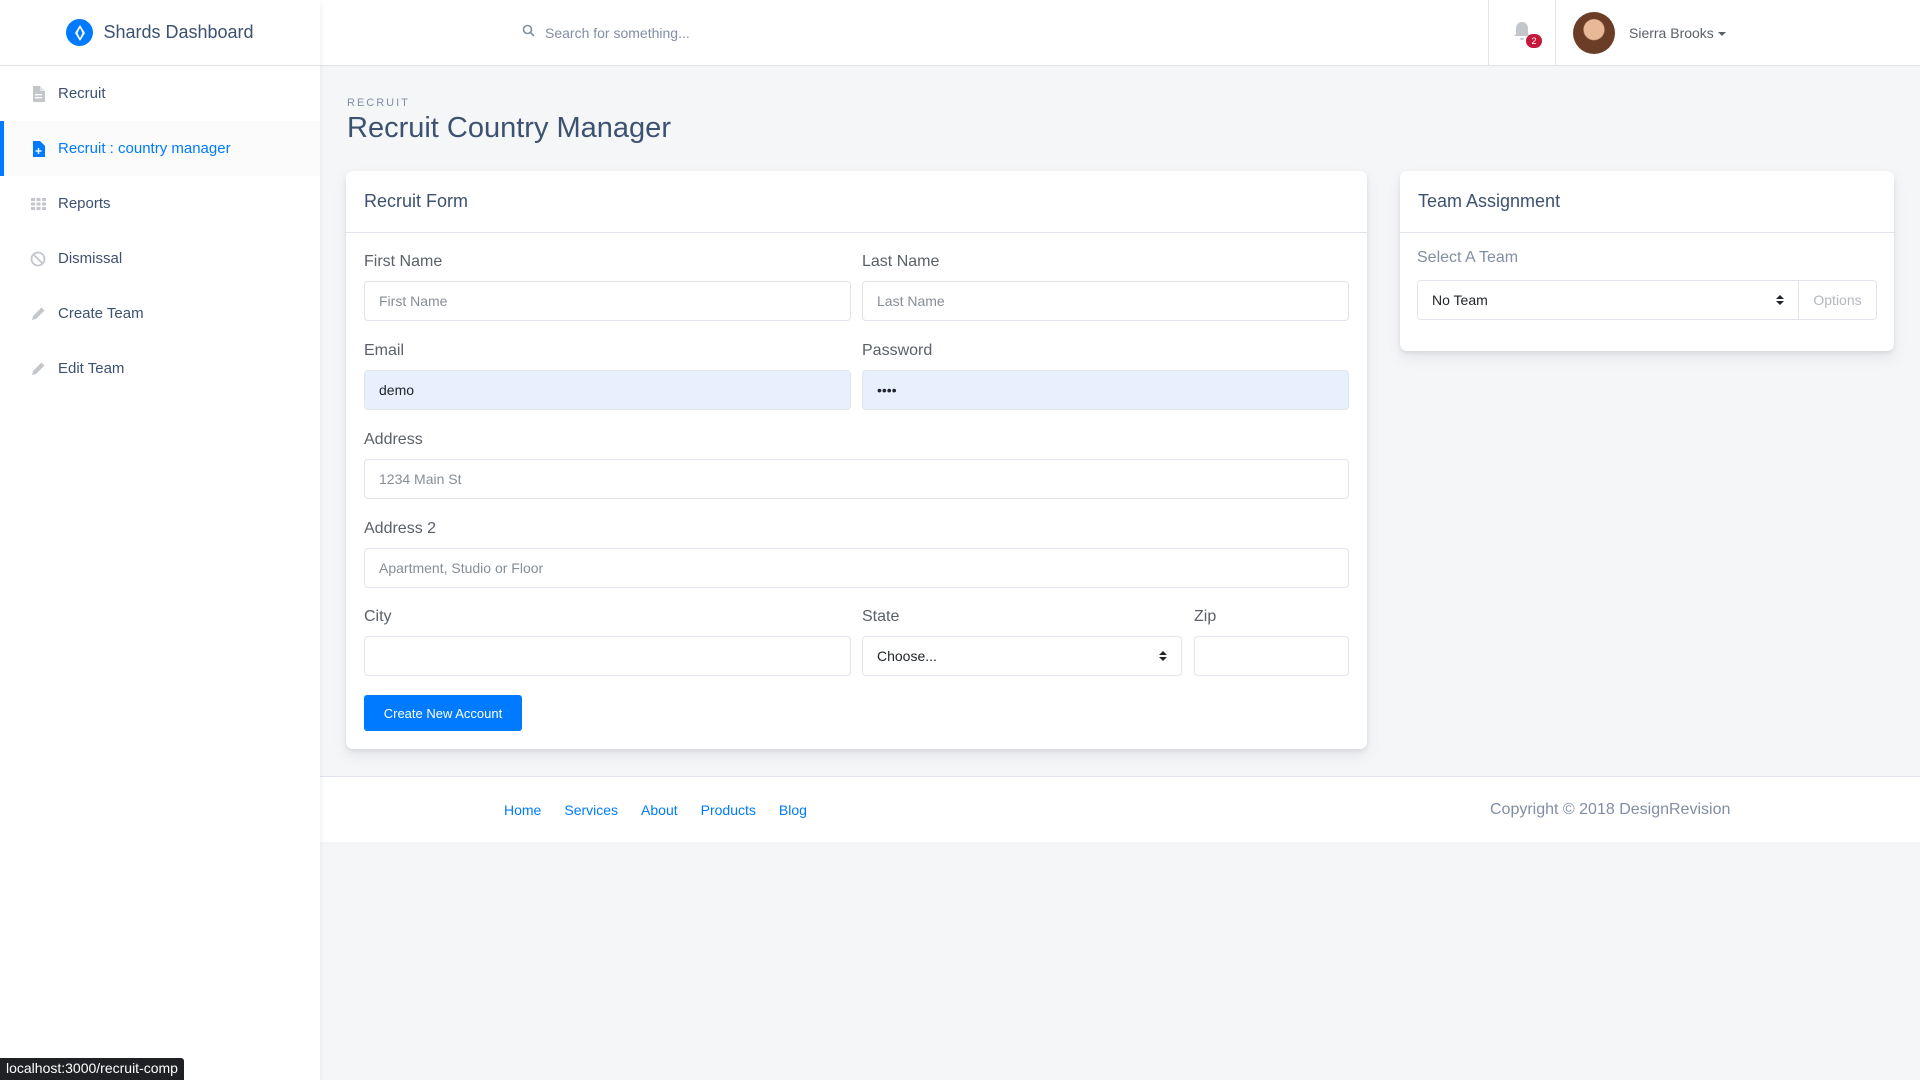  Describe the element at coordinates (403, 261) in the screenshot. I see `first-name-label: First Name` at that location.